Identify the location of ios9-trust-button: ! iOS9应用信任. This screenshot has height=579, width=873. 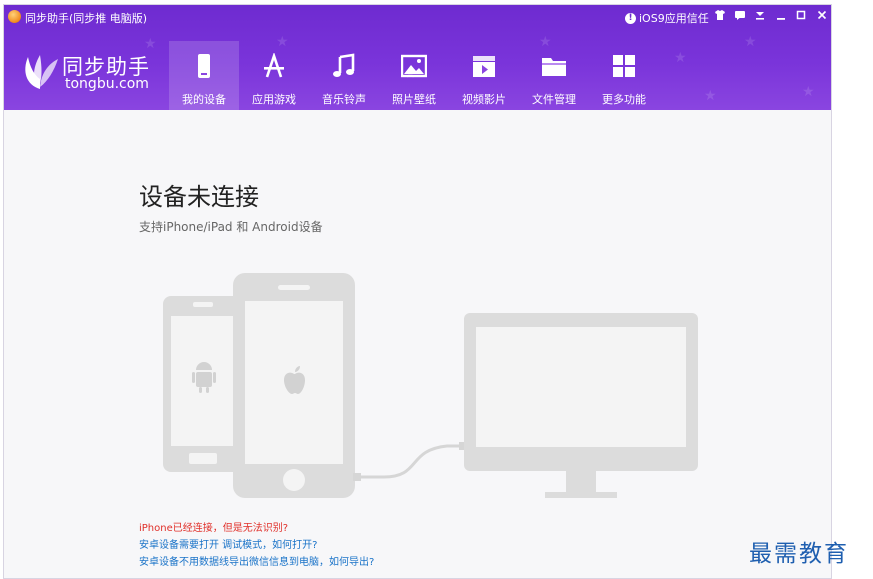
(667, 18).